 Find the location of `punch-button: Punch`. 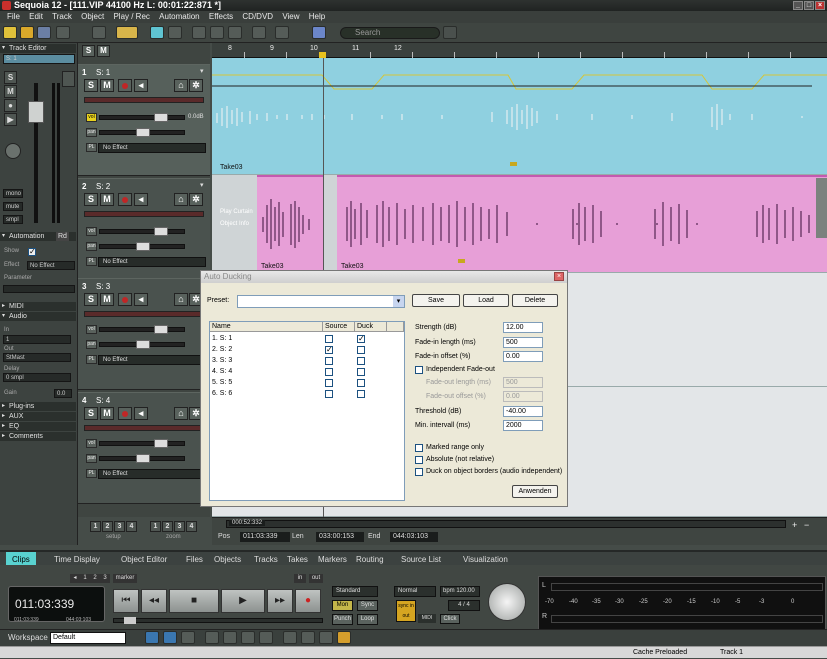

punch-button: Punch is located at coordinates (342, 619).